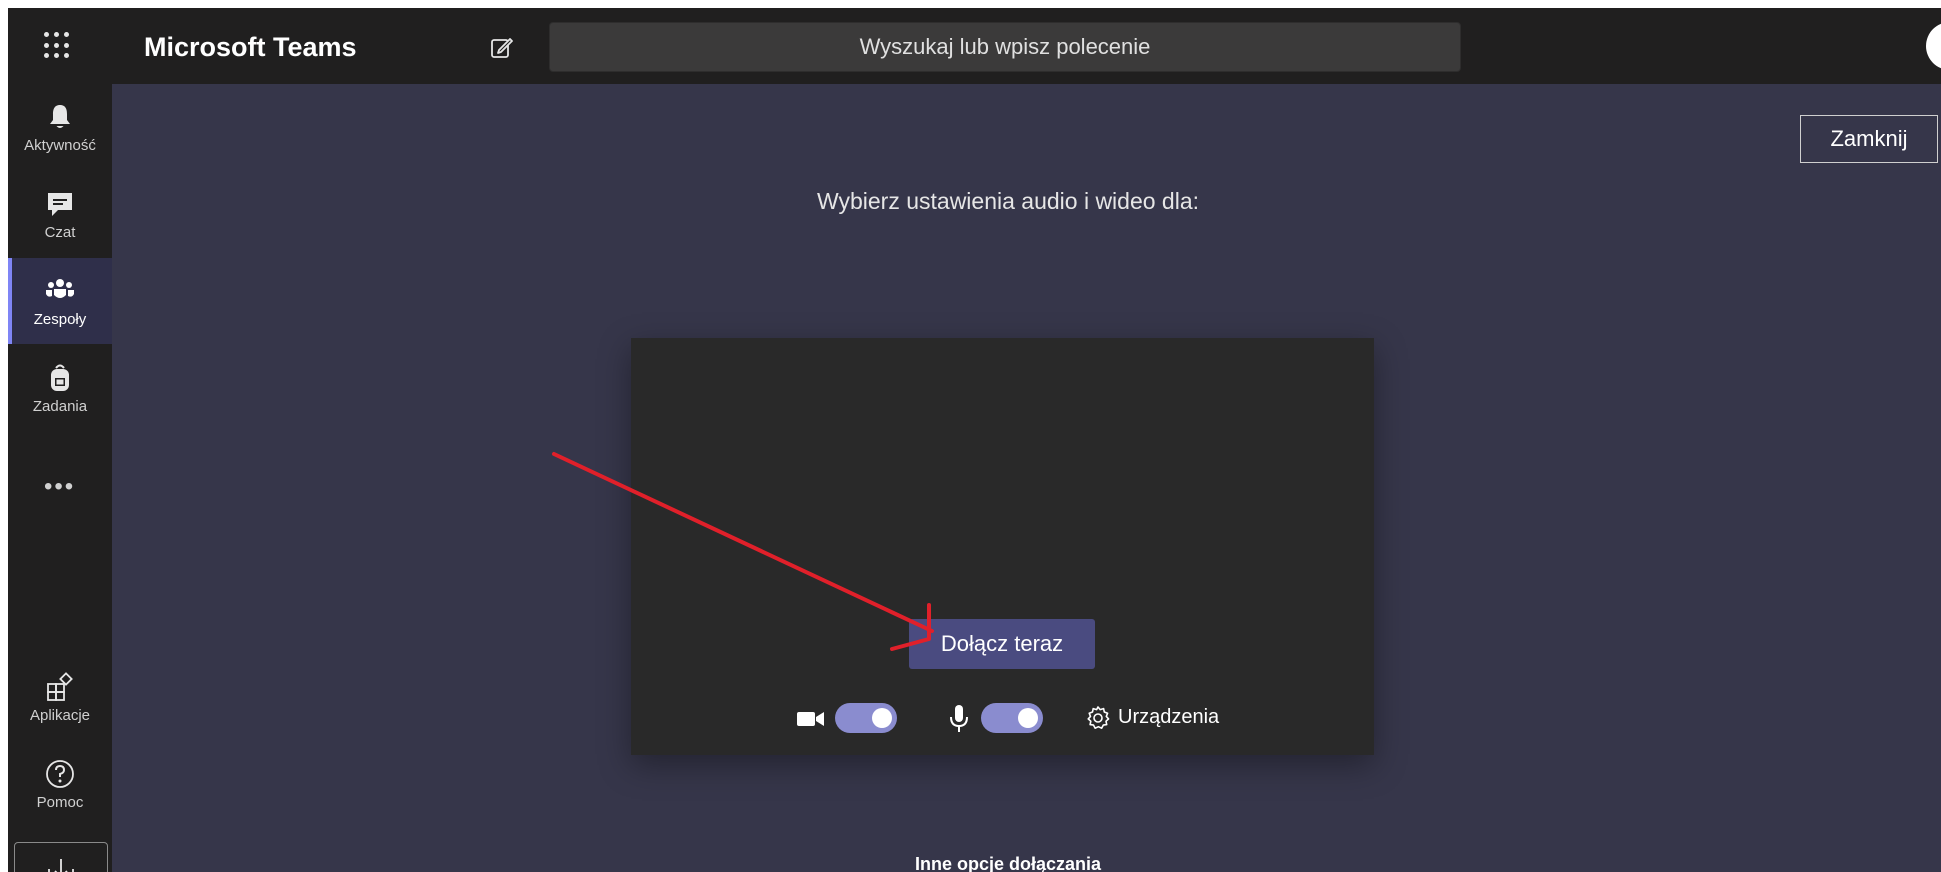 The image size is (1941, 872). I want to click on rail-item-apps: Aplikacje, so click(60, 697).